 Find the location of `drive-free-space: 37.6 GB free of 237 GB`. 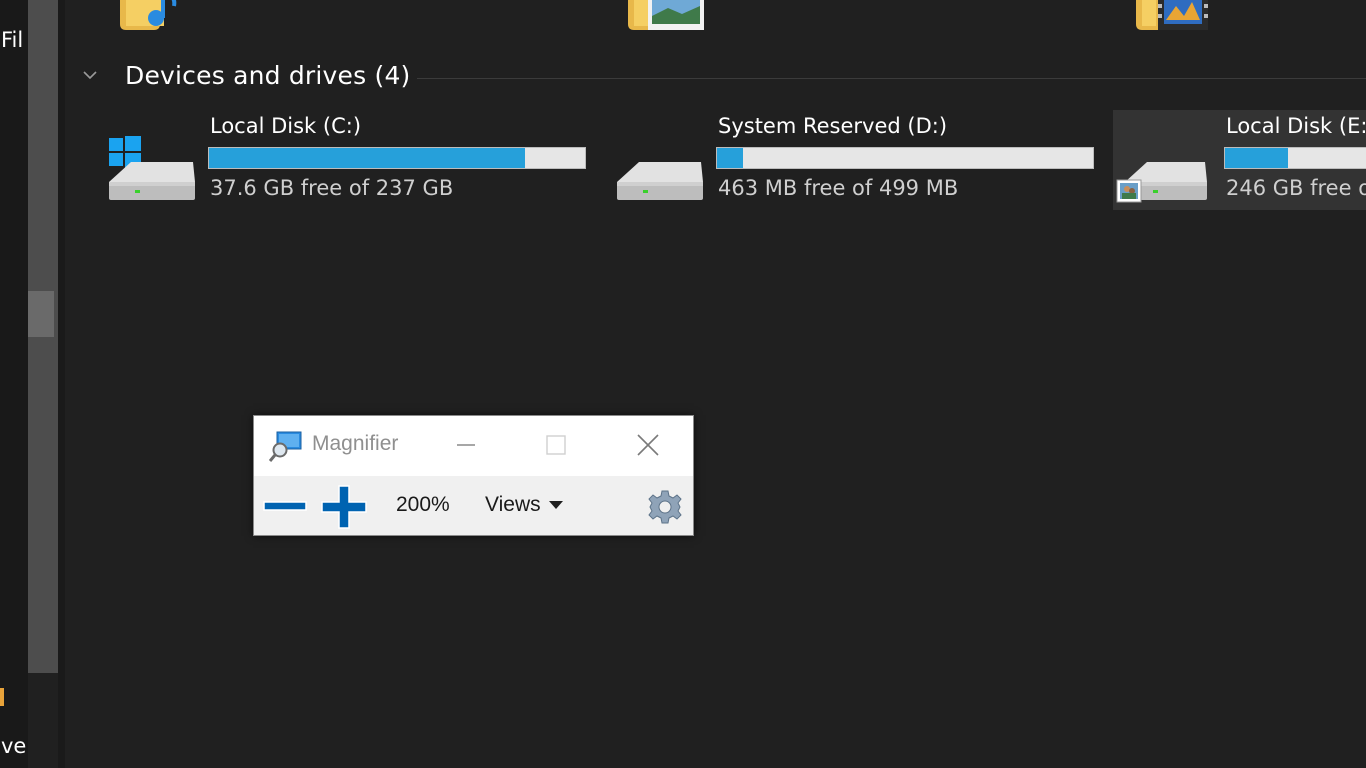

drive-free-space: 37.6 GB free of 237 GB is located at coordinates (332, 188).